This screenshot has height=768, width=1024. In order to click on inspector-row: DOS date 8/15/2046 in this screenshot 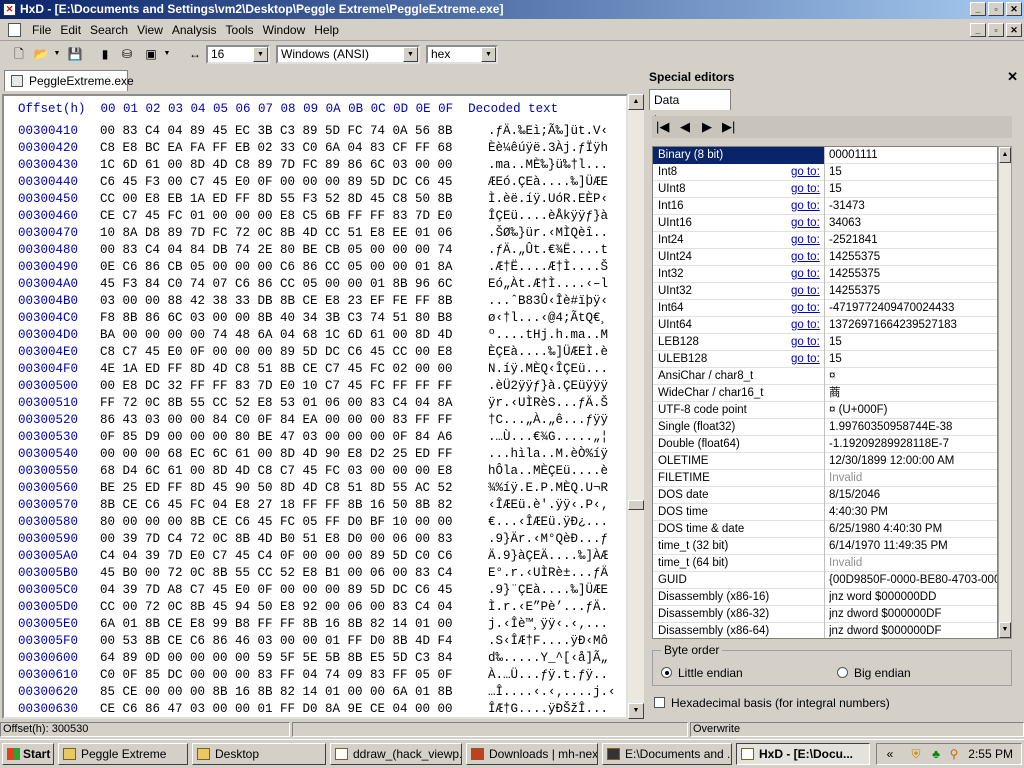, I will do `click(825, 495)`.